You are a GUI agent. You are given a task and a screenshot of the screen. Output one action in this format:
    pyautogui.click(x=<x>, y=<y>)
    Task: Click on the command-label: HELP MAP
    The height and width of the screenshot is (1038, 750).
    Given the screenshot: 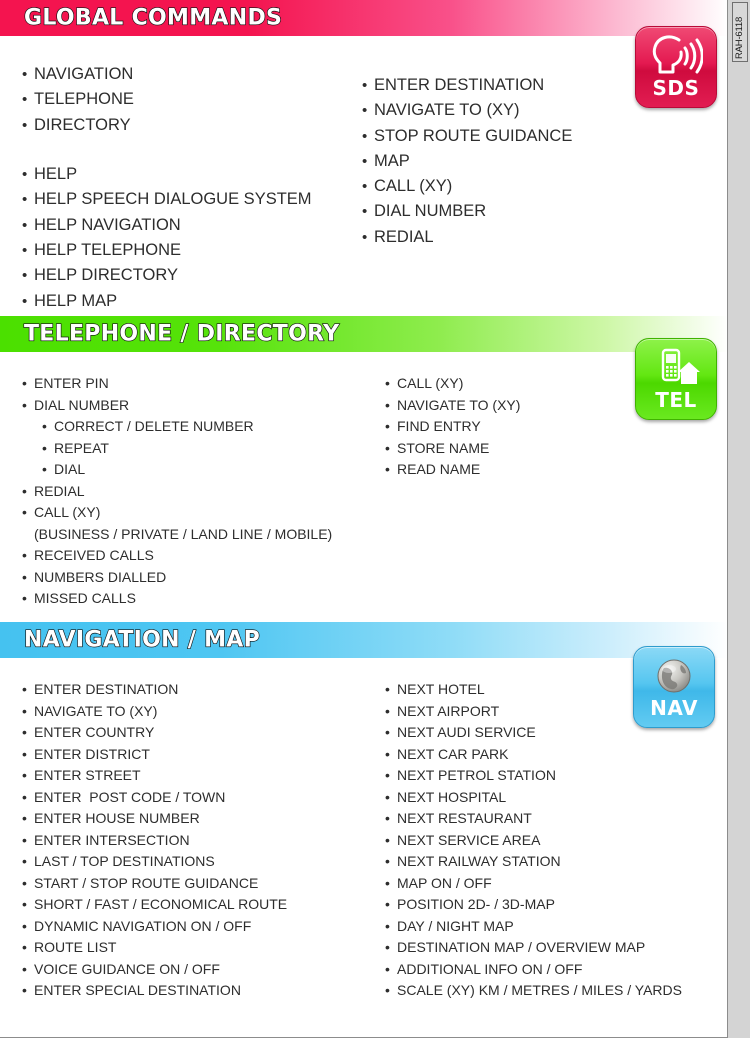 What is the action you would take?
    pyautogui.click(x=76, y=300)
    